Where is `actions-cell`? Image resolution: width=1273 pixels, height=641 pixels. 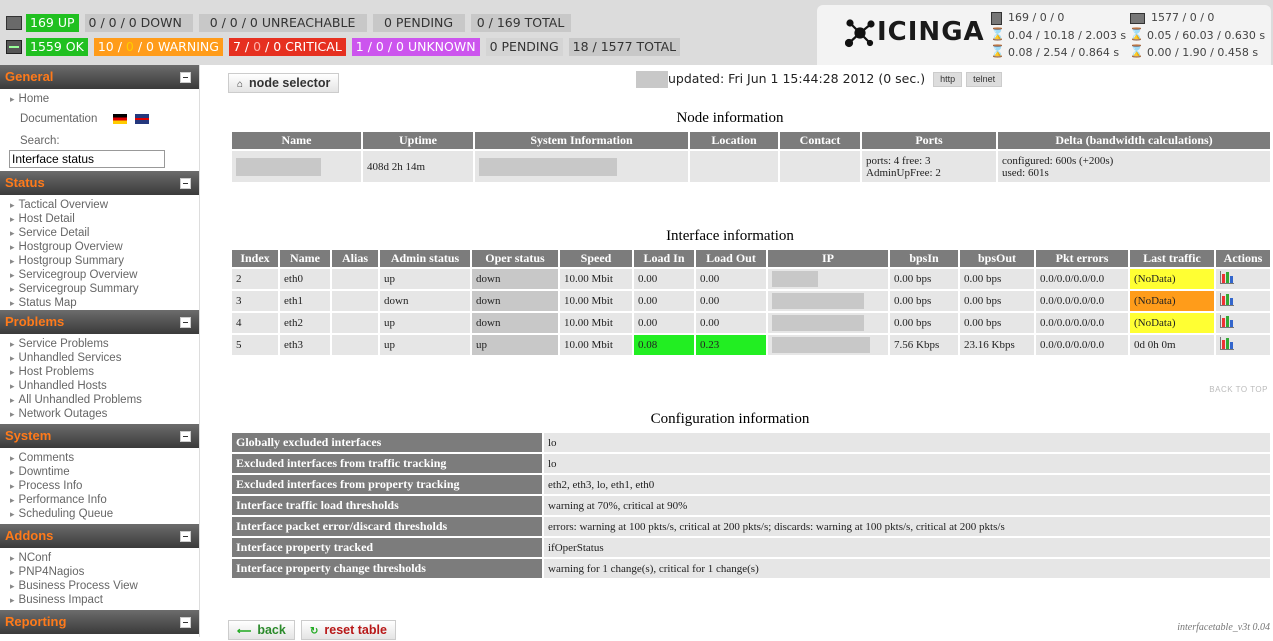 actions-cell is located at coordinates (1243, 301).